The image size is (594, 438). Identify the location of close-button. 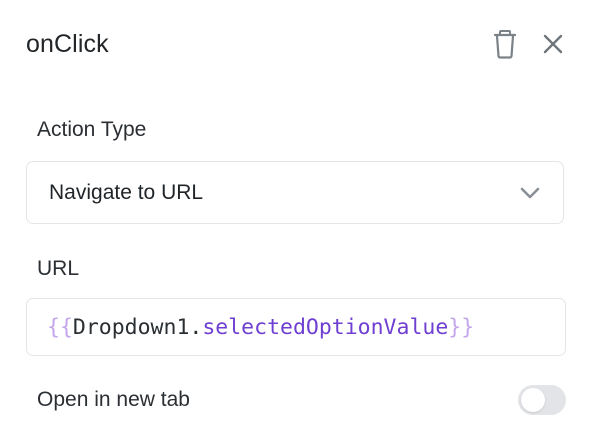
(553, 44).